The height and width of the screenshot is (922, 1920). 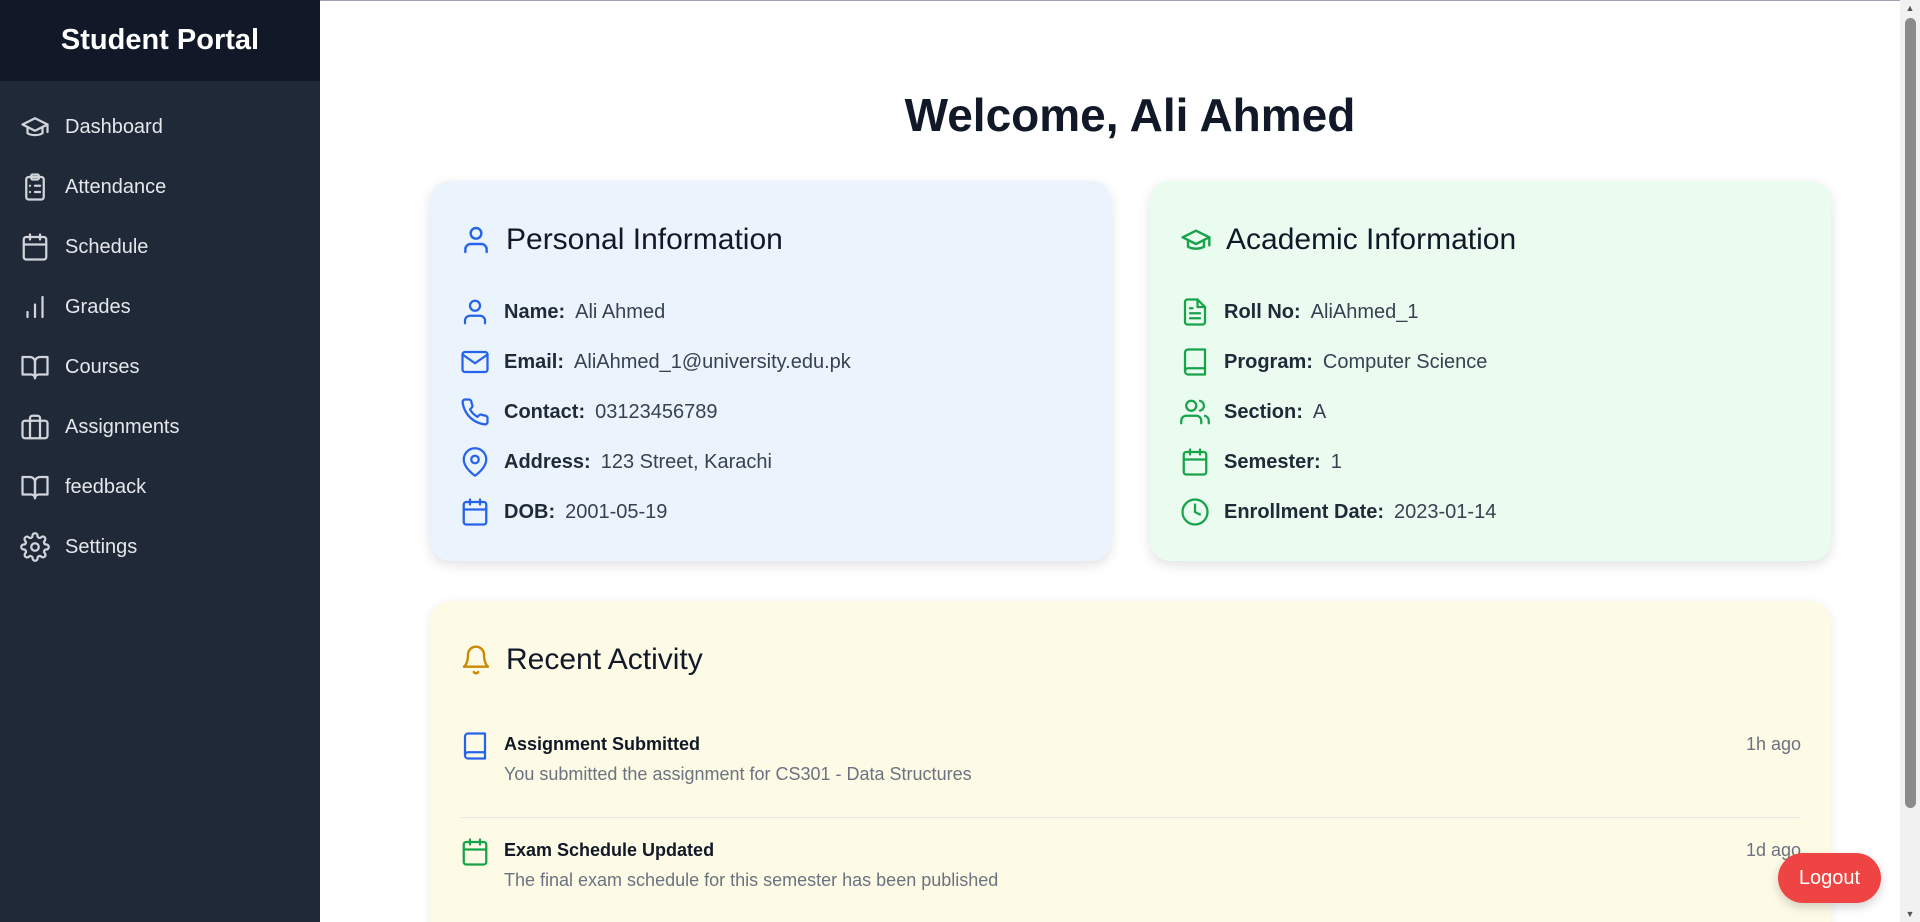 I want to click on sidebar-item-label: Attendance, so click(x=116, y=186).